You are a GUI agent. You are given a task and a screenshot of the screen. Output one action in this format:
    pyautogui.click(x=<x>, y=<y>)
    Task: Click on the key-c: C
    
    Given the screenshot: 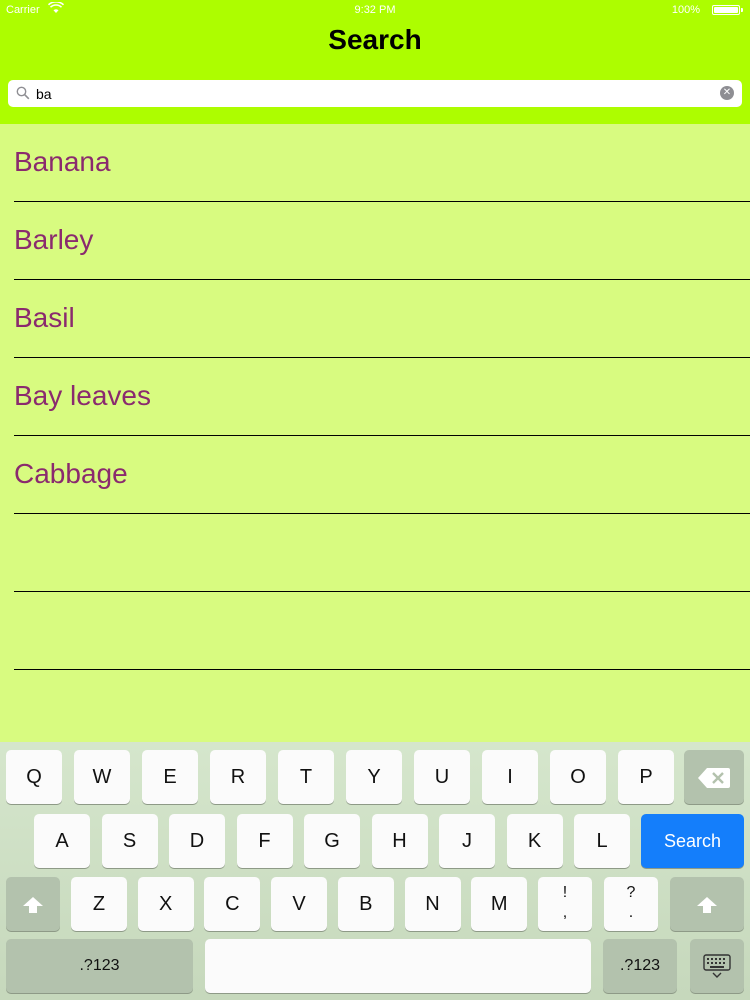 What is the action you would take?
    pyautogui.click(x=232, y=904)
    